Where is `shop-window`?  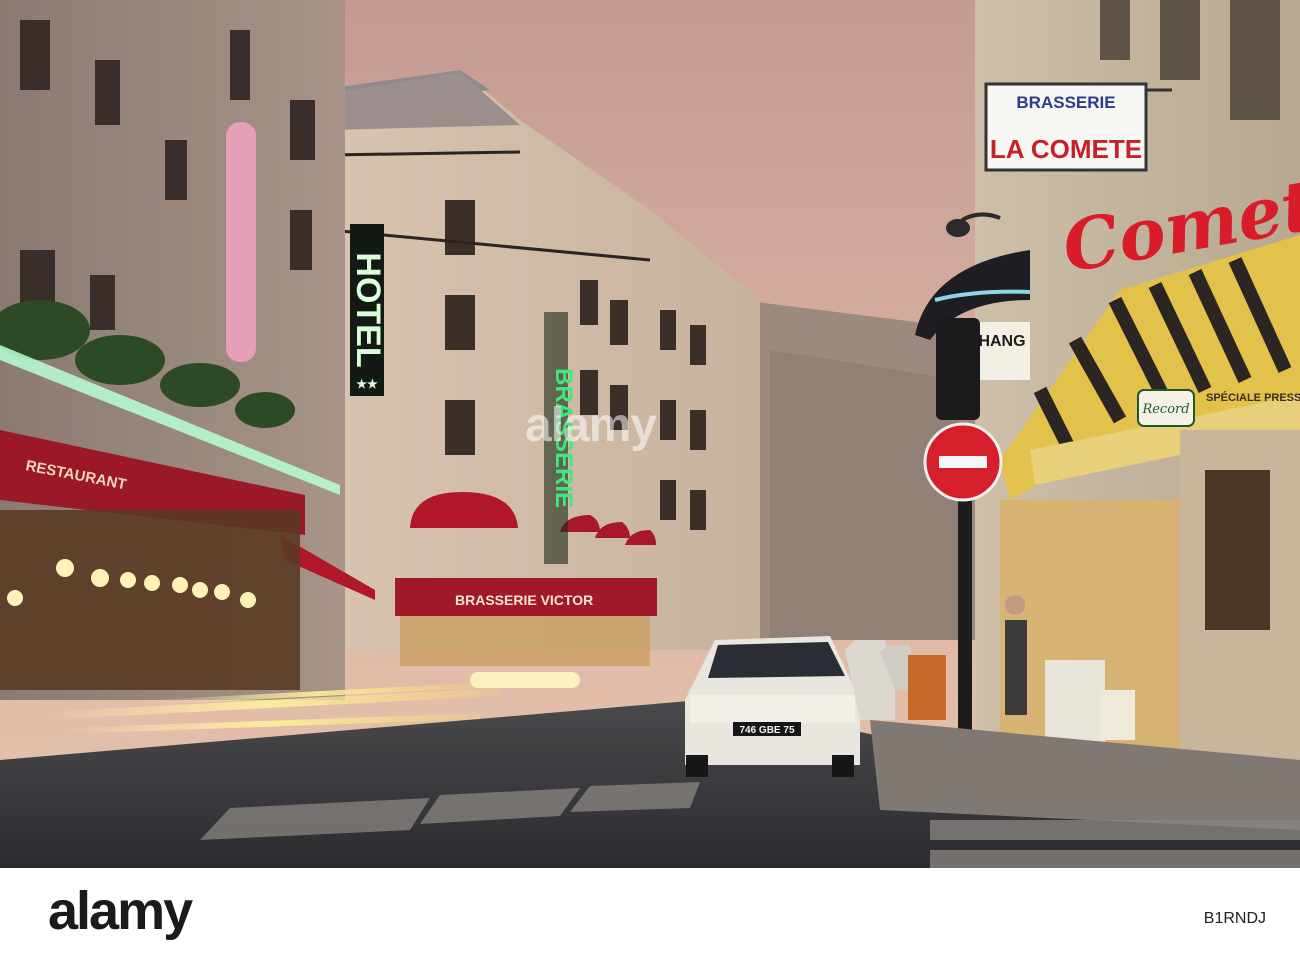
shop-window is located at coordinates (1237, 550).